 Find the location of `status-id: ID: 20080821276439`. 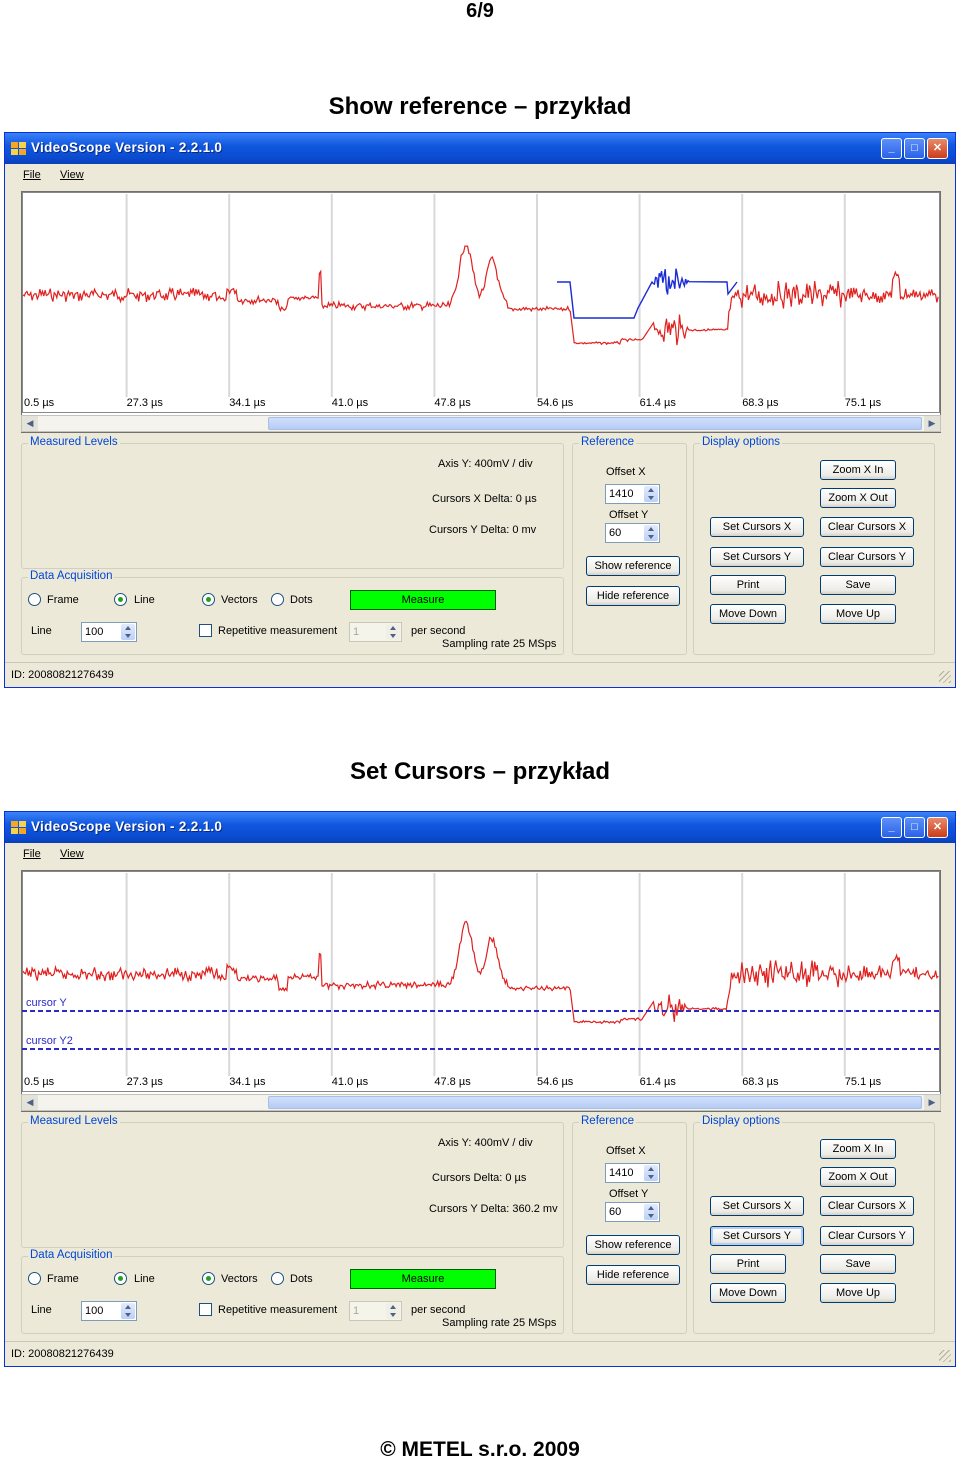

status-id: ID: 20080821276439 is located at coordinates (62, 675).